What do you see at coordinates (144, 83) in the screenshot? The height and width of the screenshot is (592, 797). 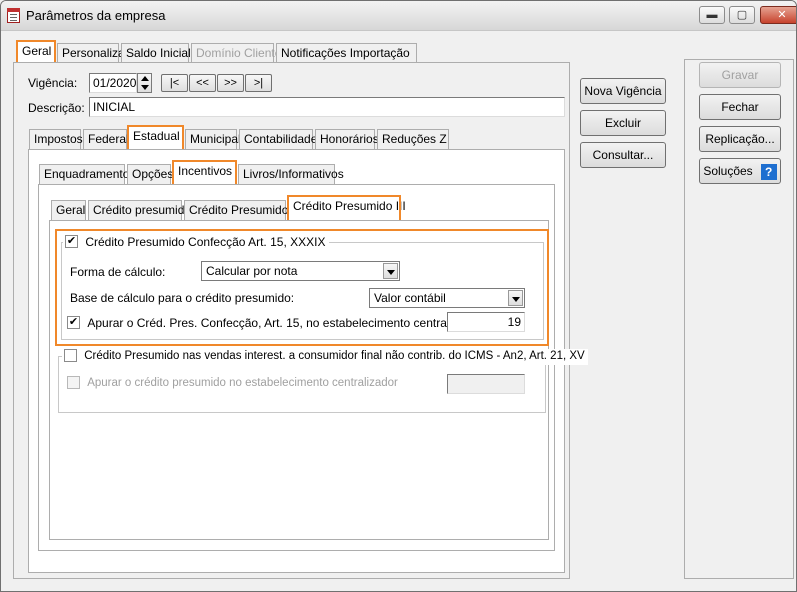 I see `vigencia-spinner` at bounding box center [144, 83].